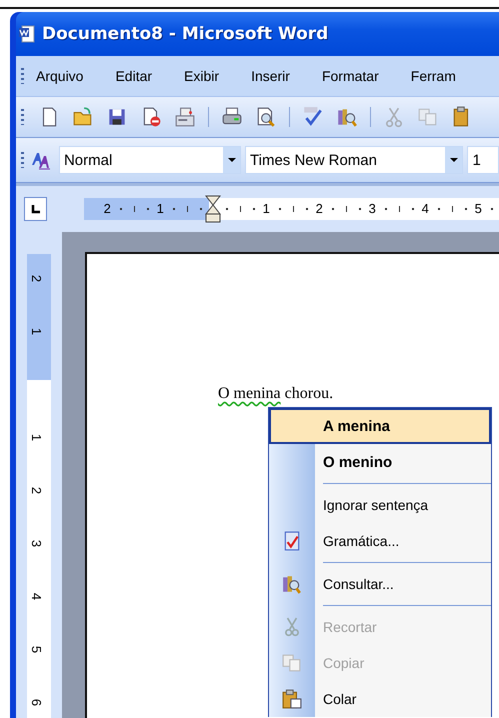  I want to click on font-dropdown: Times New Roman, so click(354, 160).